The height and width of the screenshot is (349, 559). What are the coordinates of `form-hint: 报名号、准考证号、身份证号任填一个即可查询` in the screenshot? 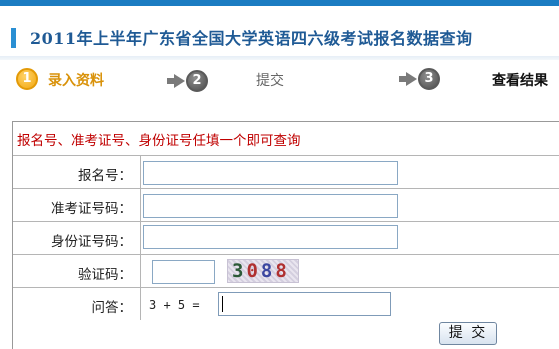 It's located at (159, 141).